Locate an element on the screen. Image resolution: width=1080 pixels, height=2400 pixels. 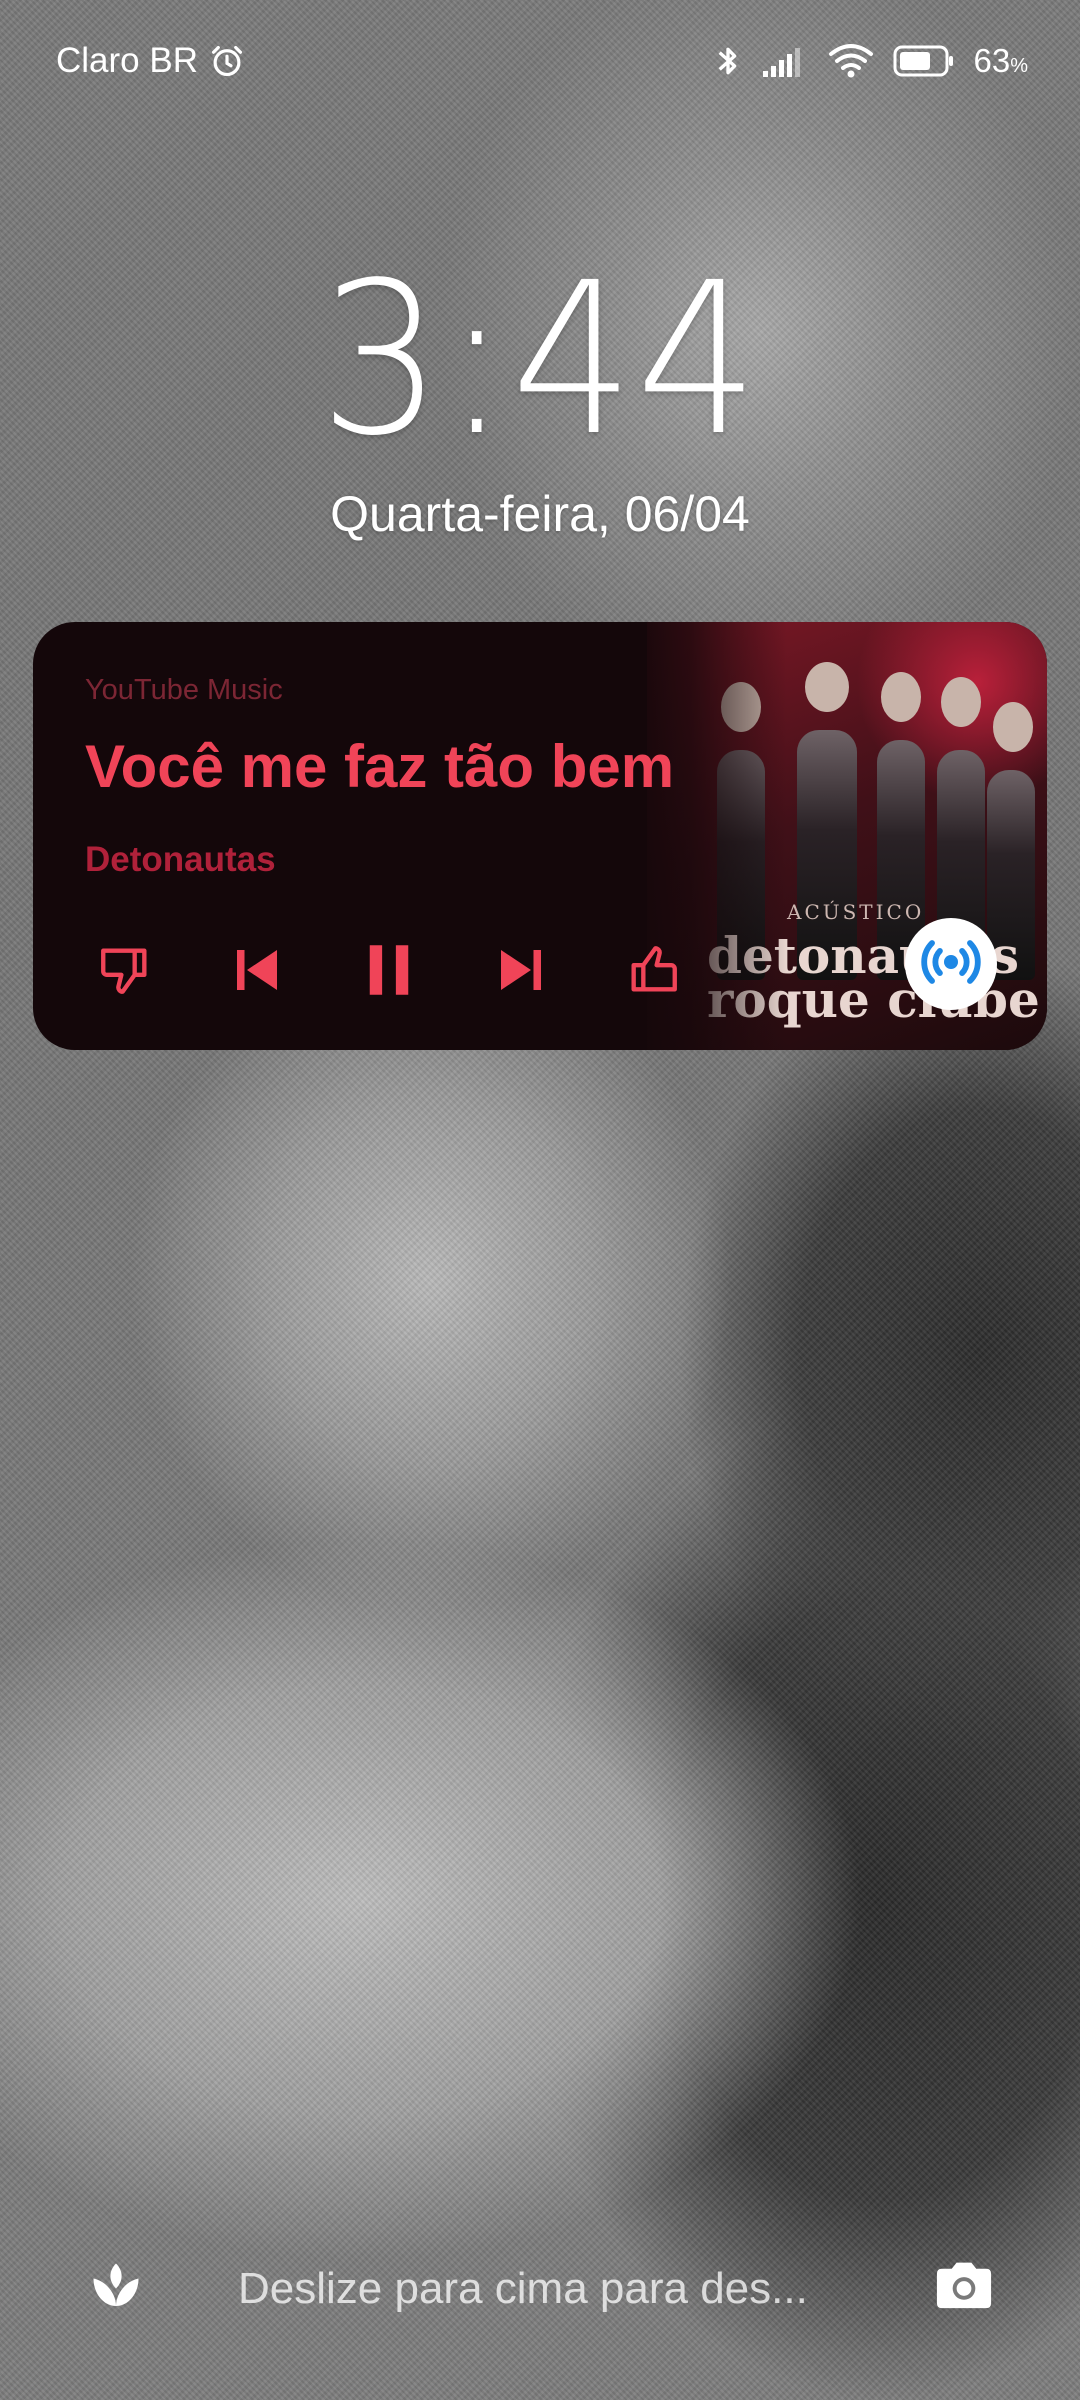
media-artist: Detonautas is located at coordinates (180, 859).